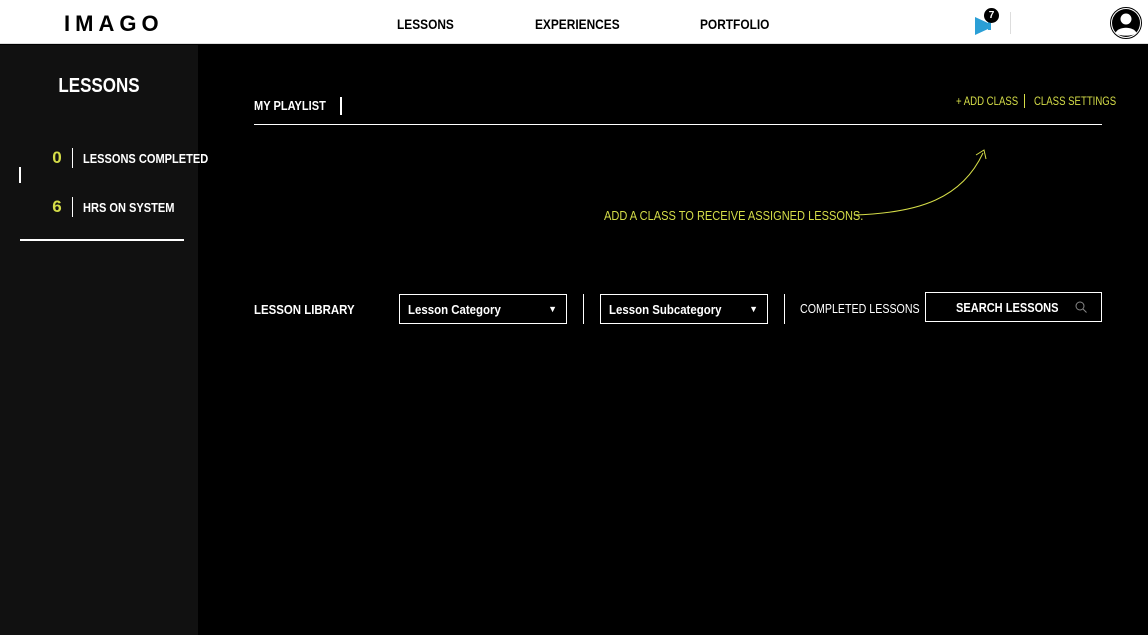  Describe the element at coordinates (1010, 23) in the screenshot. I see `topbar-divider` at that location.